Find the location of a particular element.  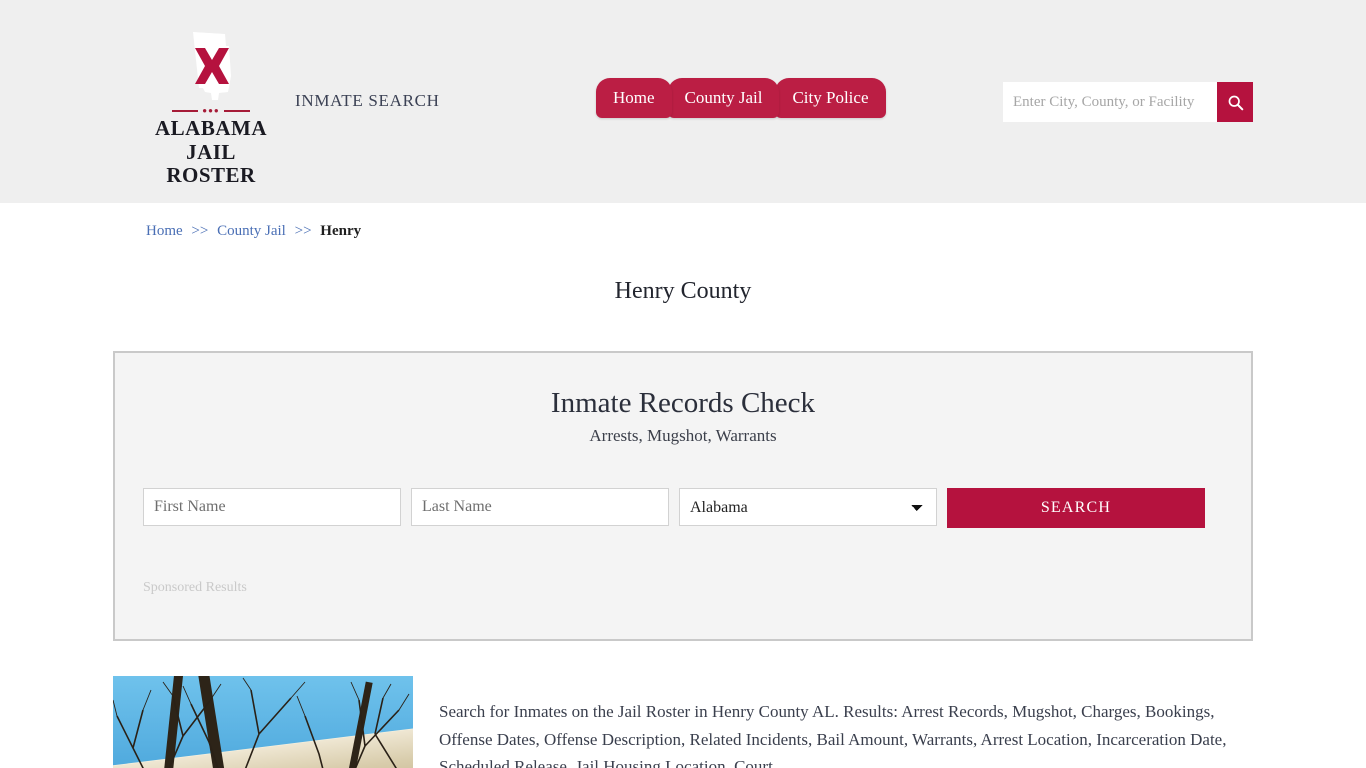

divider-line-right is located at coordinates (236, 111).